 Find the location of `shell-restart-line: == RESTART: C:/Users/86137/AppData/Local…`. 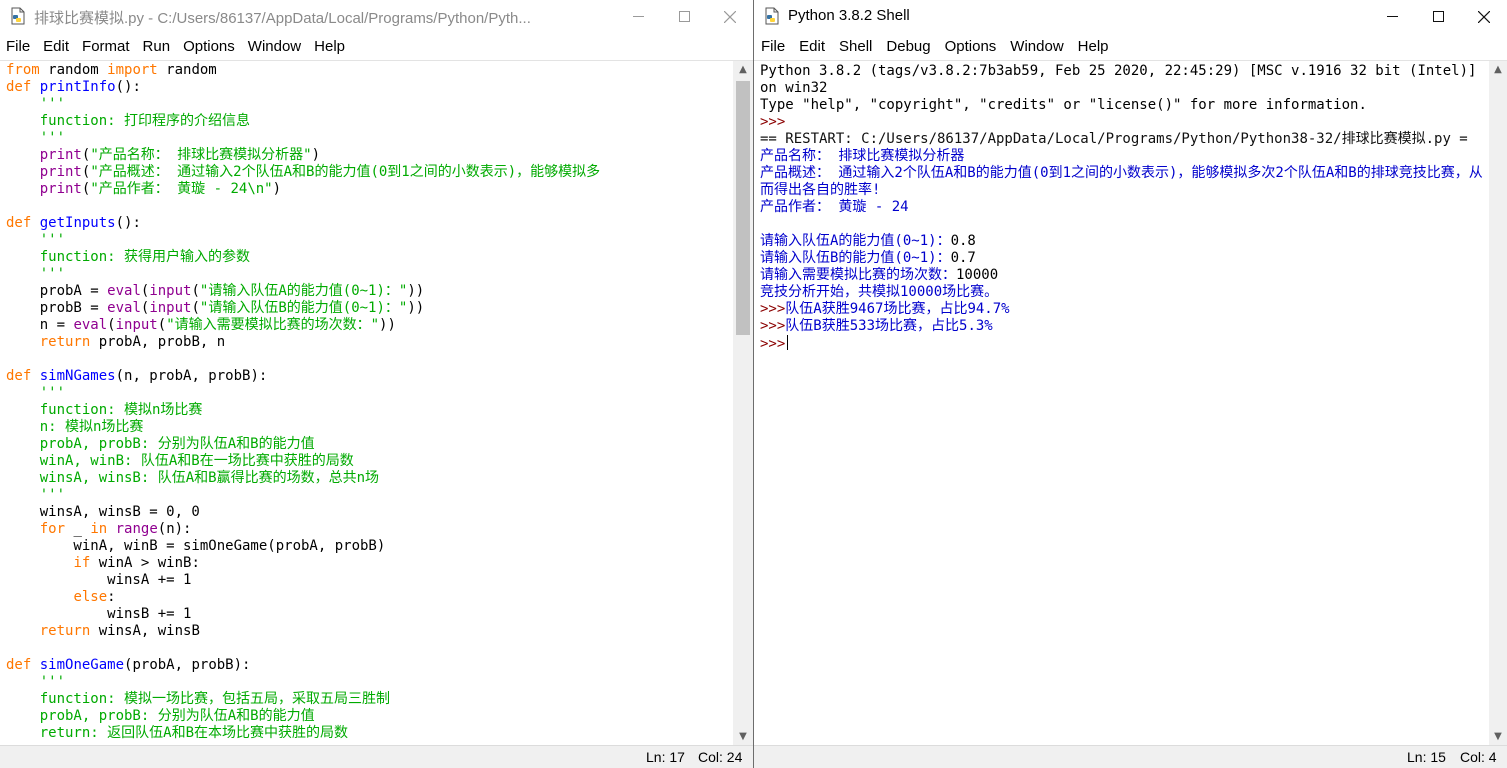

shell-restart-line: == RESTART: C:/Users/86137/AppData/Local… is located at coordinates (1114, 139).